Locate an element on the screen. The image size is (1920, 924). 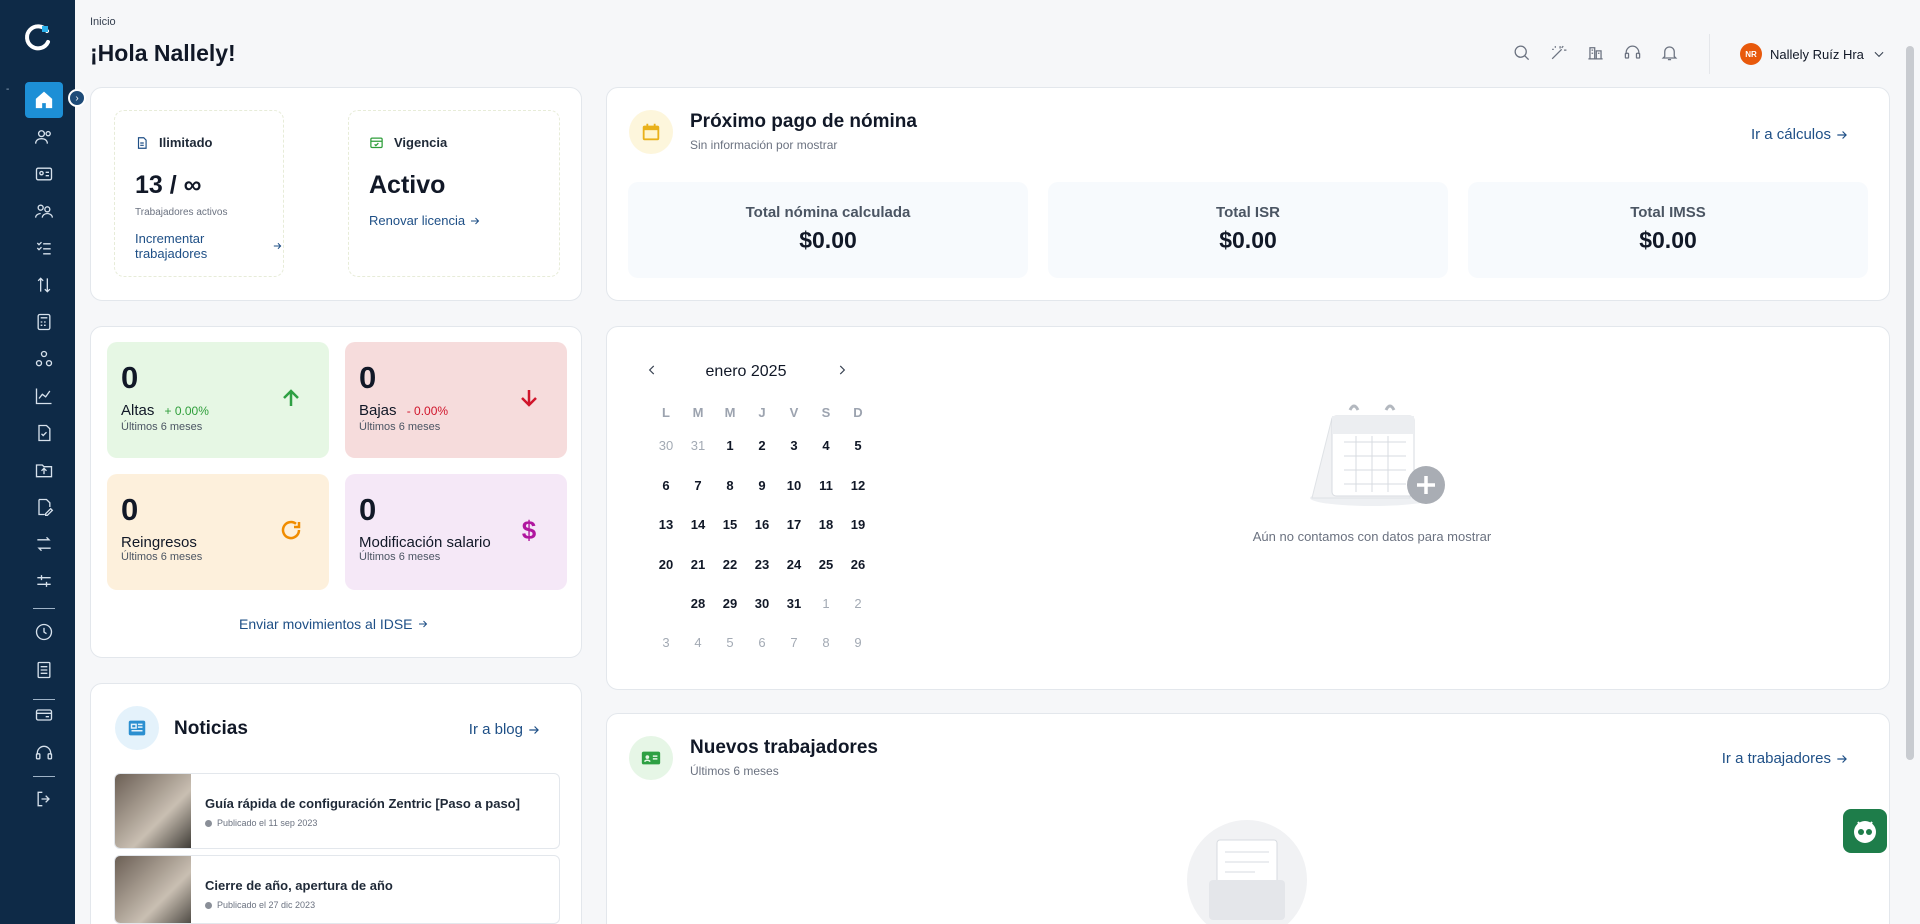
sidebar-item-org is located at coordinates (44, 359).